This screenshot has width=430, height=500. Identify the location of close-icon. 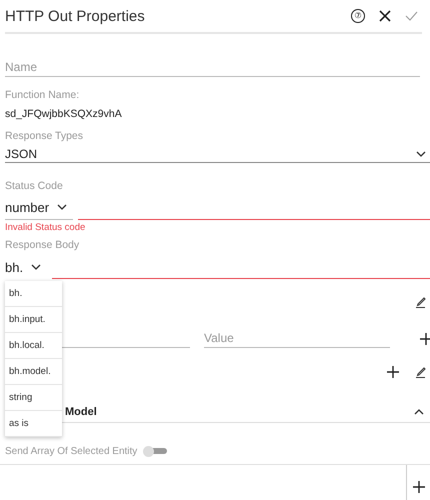
(385, 16).